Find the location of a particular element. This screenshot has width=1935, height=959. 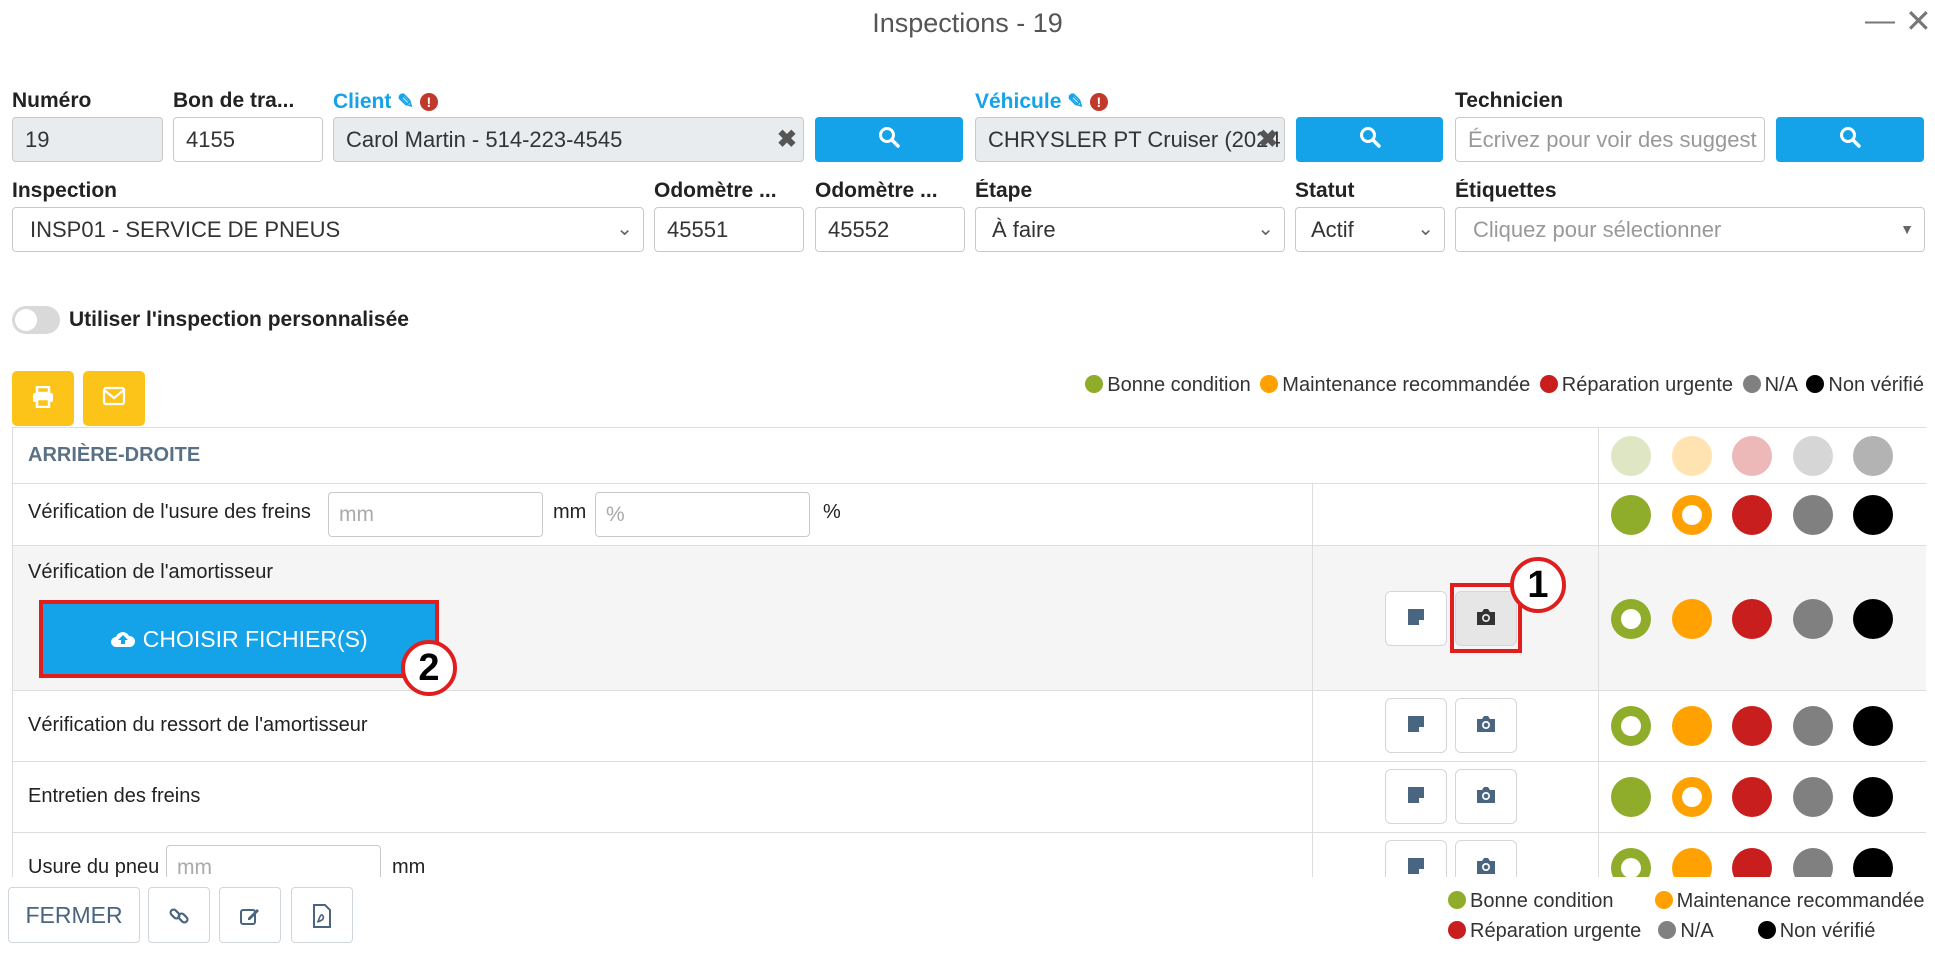

choose-files-button: CHOISIR FICHIER(S) is located at coordinates (239, 639).